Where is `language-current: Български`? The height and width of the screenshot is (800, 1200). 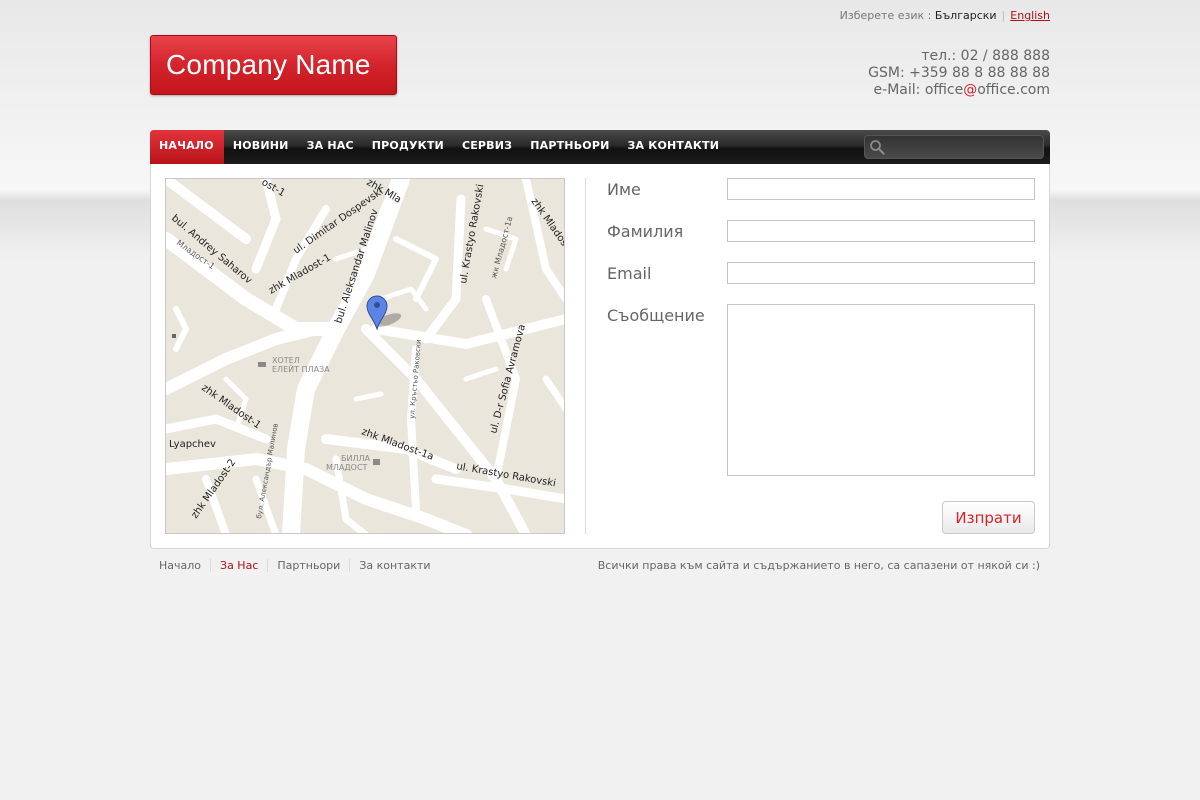
language-current: Български is located at coordinates (966, 15).